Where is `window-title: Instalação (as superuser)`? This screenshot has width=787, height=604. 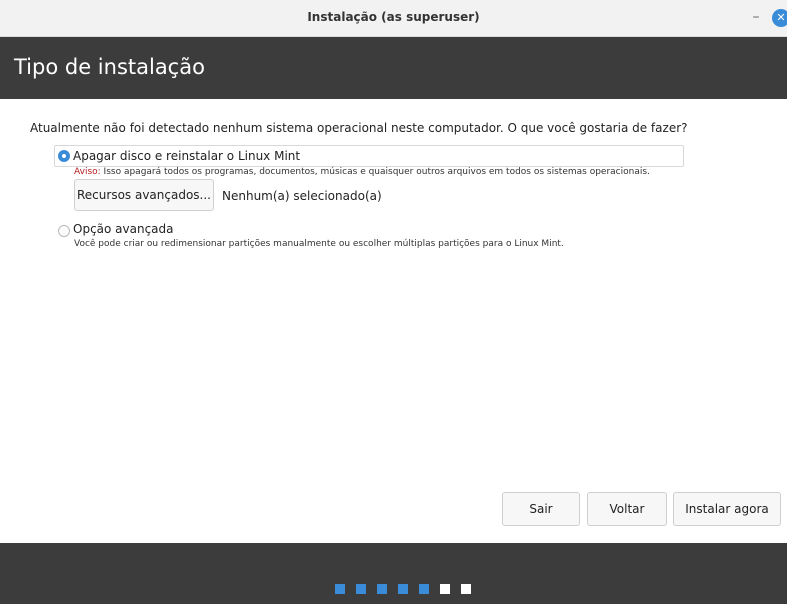 window-title: Instalação (as superuser) is located at coordinates (393, 17).